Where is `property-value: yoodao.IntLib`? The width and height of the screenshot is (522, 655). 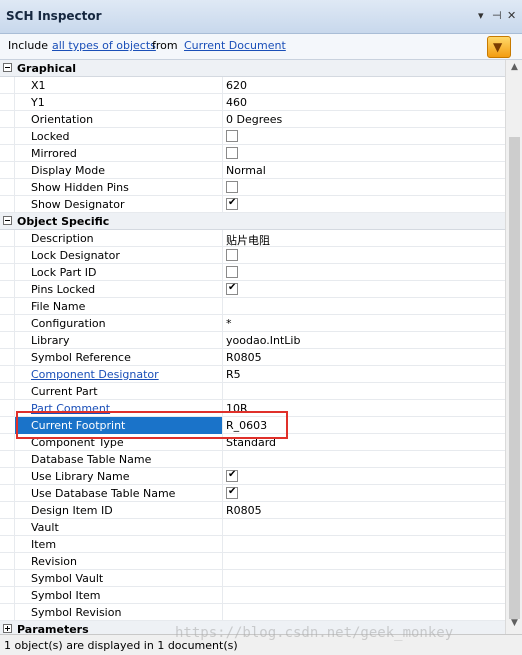
property-value: yoodao.IntLib is located at coordinates (263, 340).